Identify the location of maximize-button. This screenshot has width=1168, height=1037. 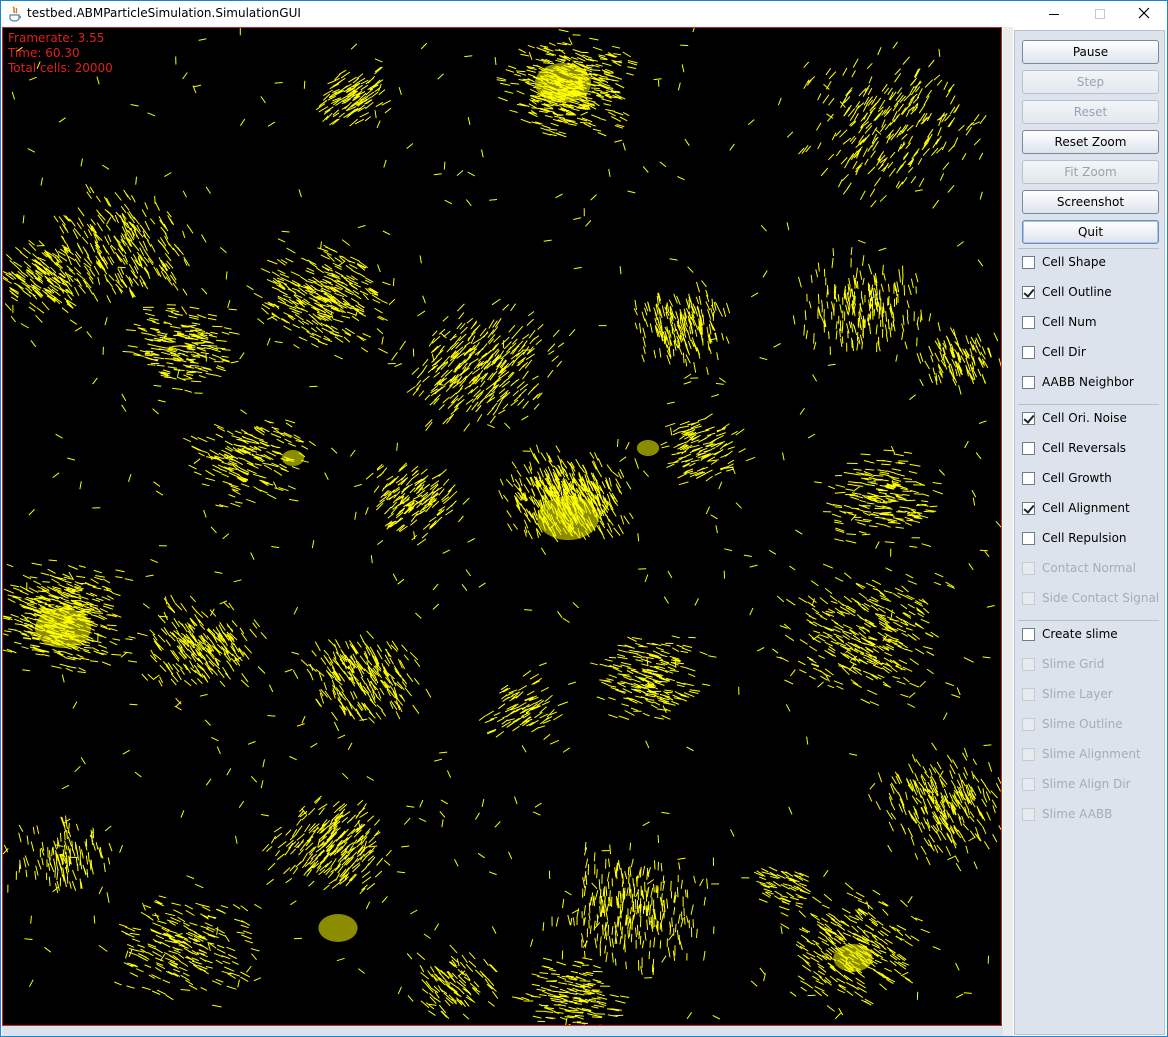
(1100, 14).